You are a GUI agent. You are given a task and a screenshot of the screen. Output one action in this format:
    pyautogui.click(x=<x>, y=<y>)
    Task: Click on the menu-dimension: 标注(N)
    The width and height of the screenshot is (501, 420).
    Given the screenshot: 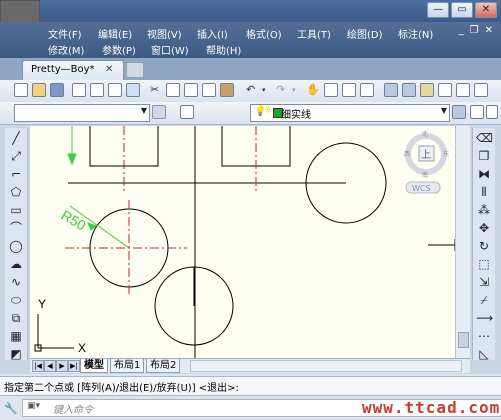 What is the action you would take?
    pyautogui.click(x=415, y=33)
    